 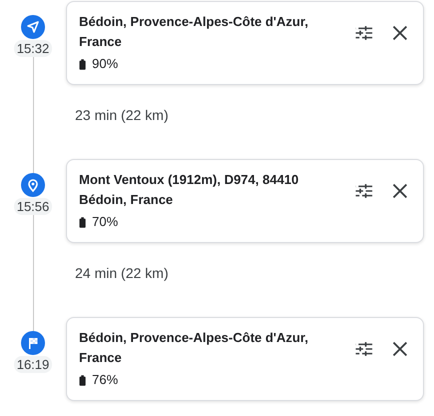 I want to click on route-segment-summary: 24 min (22 km), so click(x=121, y=273).